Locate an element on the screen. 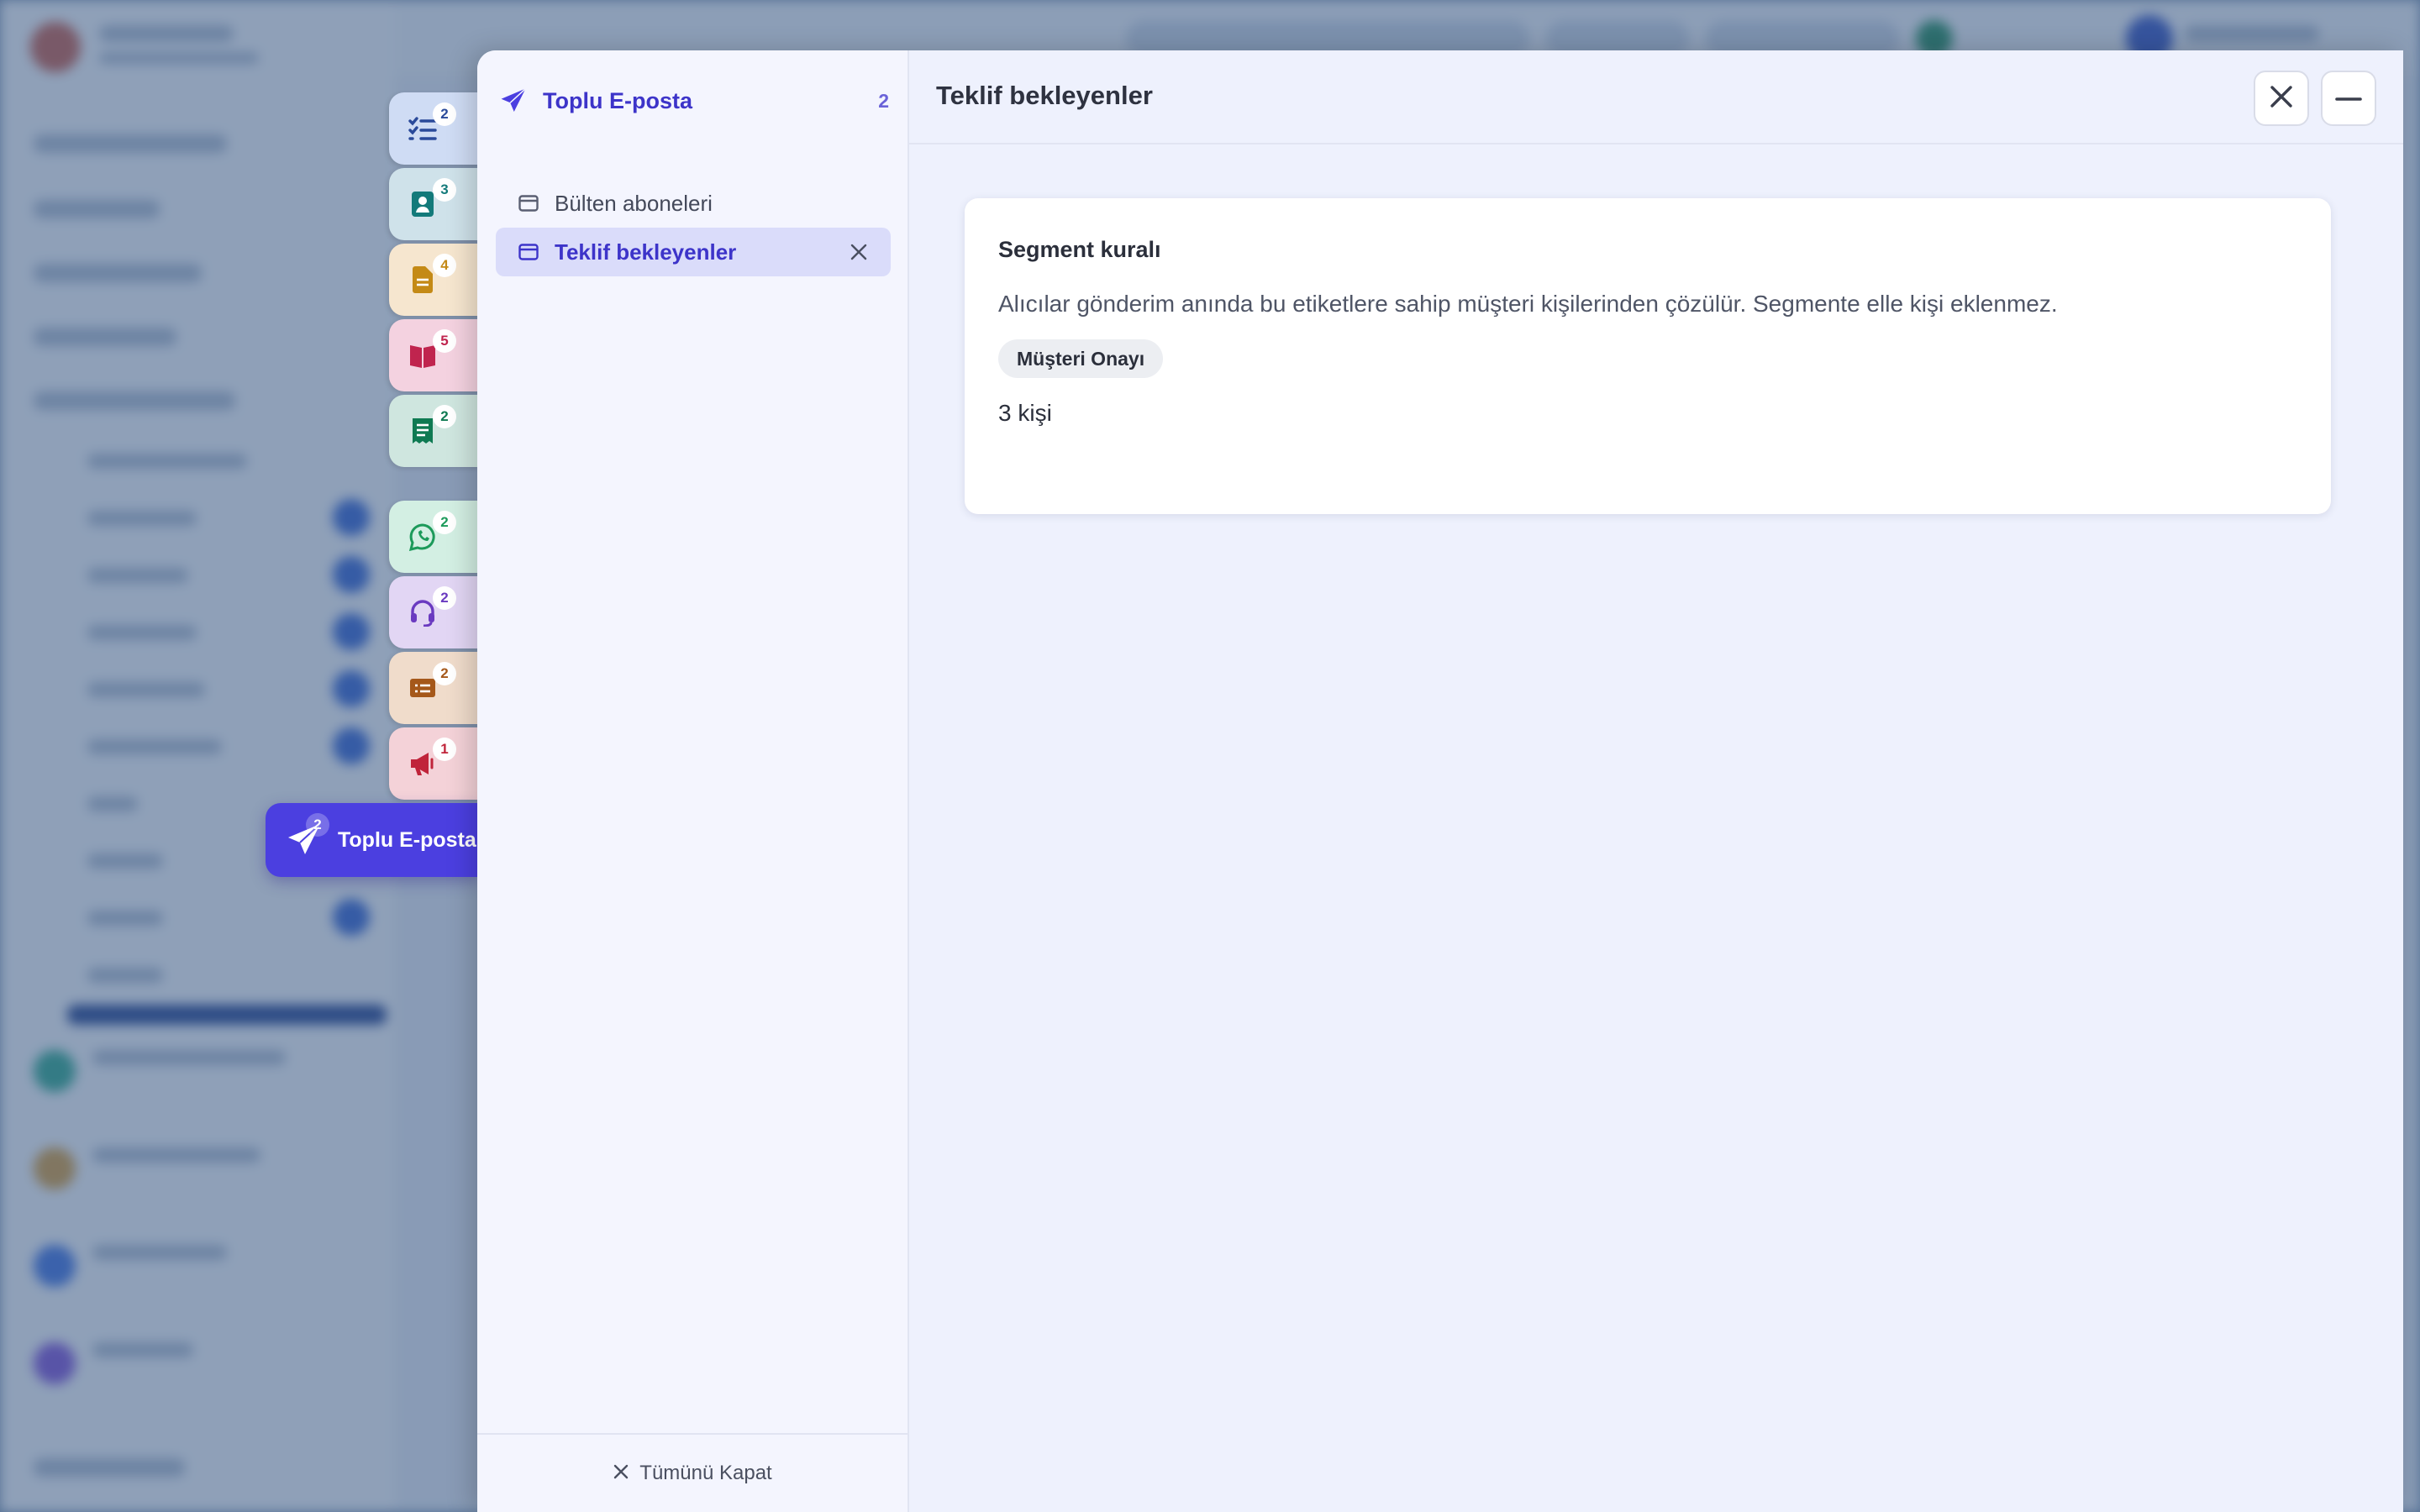 The width and height of the screenshot is (2420, 1512). minimize-window-button is located at coordinates (2348, 98).